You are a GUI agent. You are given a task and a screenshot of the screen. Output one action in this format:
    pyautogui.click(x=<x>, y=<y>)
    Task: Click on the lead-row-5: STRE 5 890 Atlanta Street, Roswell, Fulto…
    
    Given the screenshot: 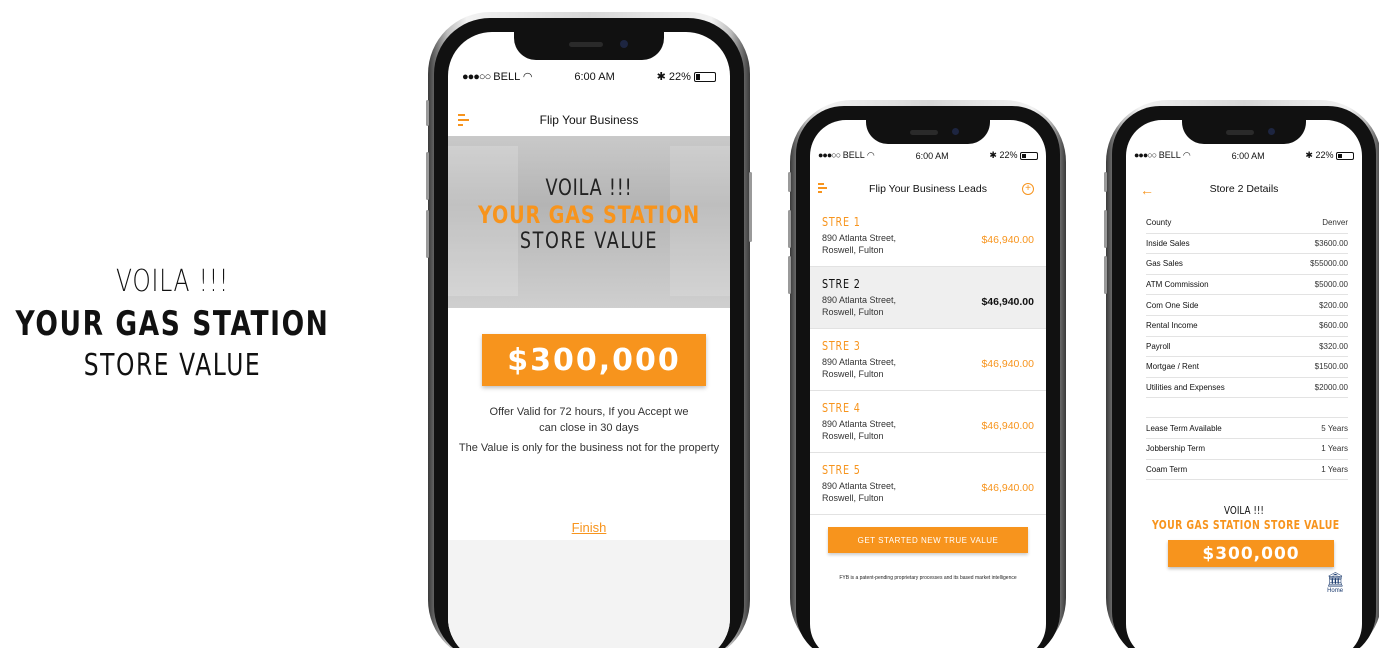 What is the action you would take?
    pyautogui.click(x=928, y=484)
    